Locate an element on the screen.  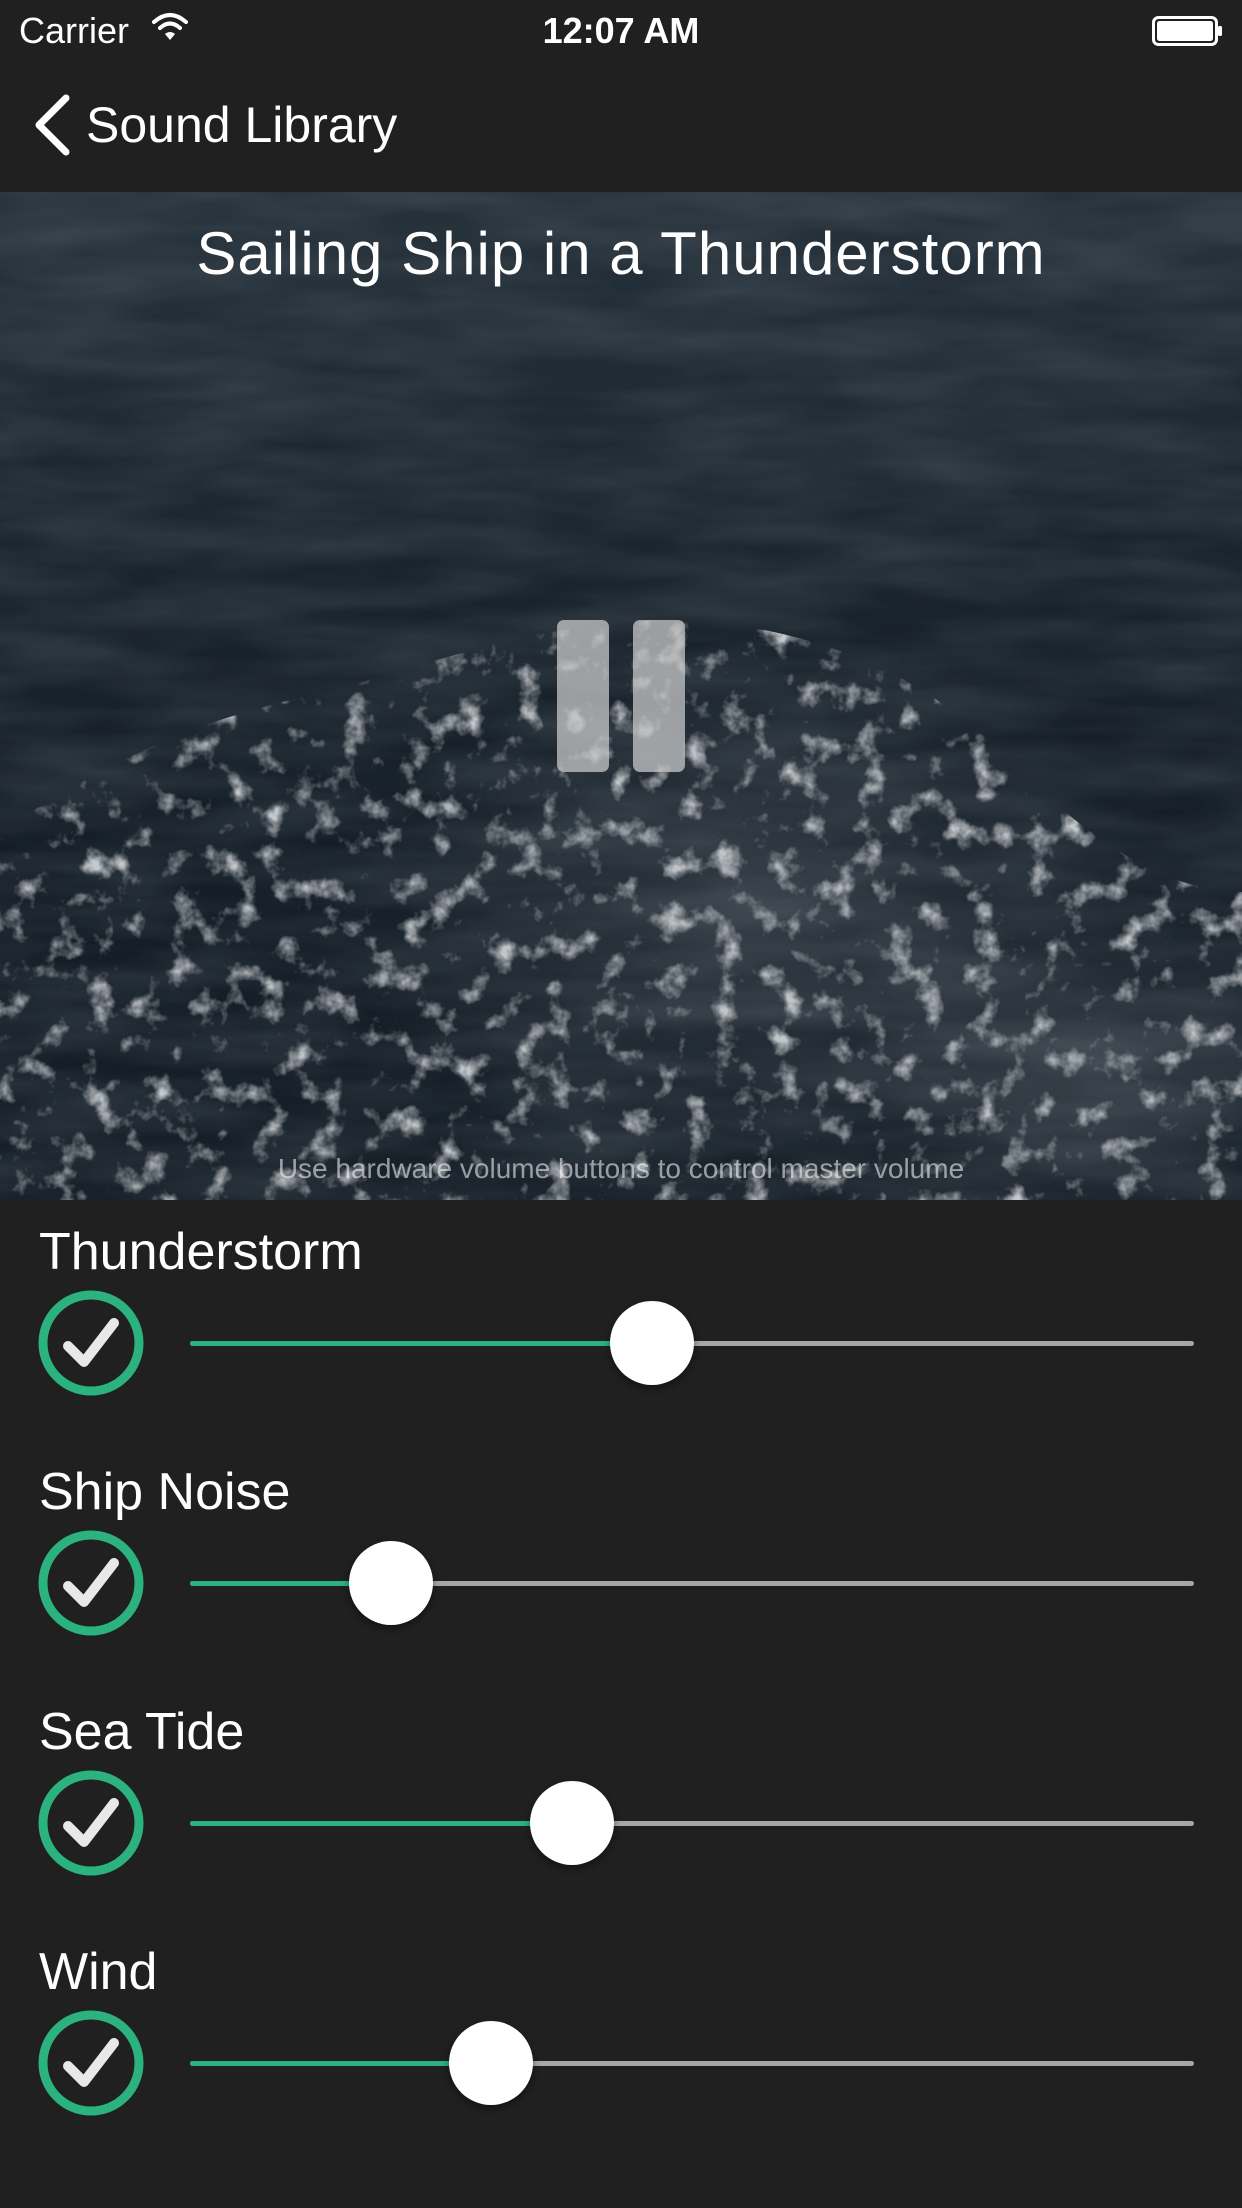
sound-title: Sailing Ship in a Thunderstorm is located at coordinates (621, 253).